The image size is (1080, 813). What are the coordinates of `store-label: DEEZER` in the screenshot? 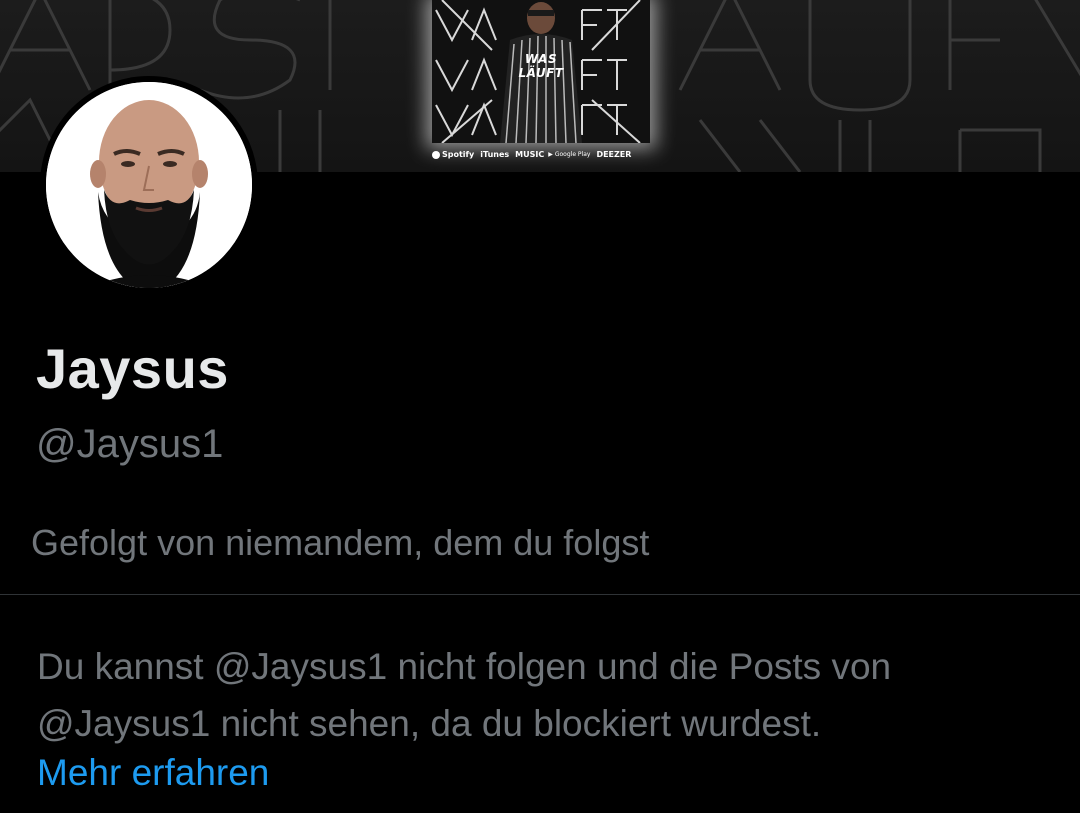 It's located at (614, 154).